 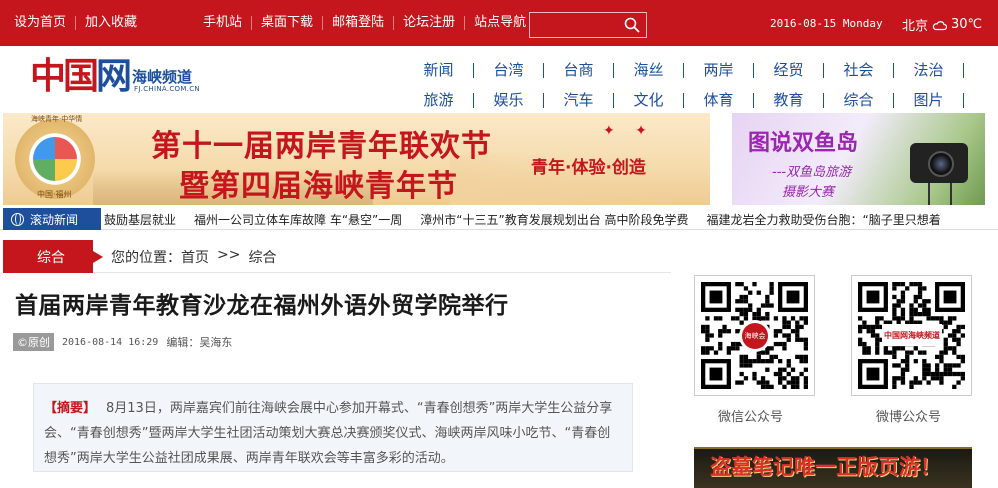 What do you see at coordinates (649, 100) in the screenshot?
I see `nav-item-culture: 文化` at bounding box center [649, 100].